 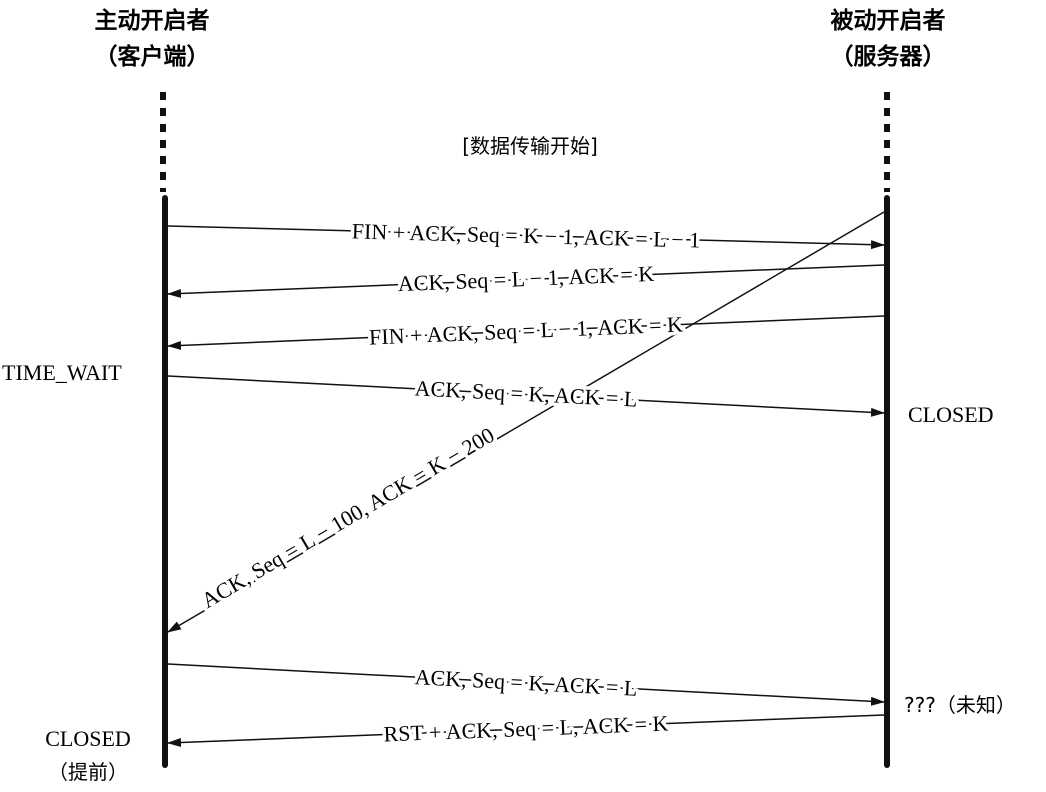 What do you see at coordinates (888, 20) in the screenshot?
I see `server-title: 被动开启者` at bounding box center [888, 20].